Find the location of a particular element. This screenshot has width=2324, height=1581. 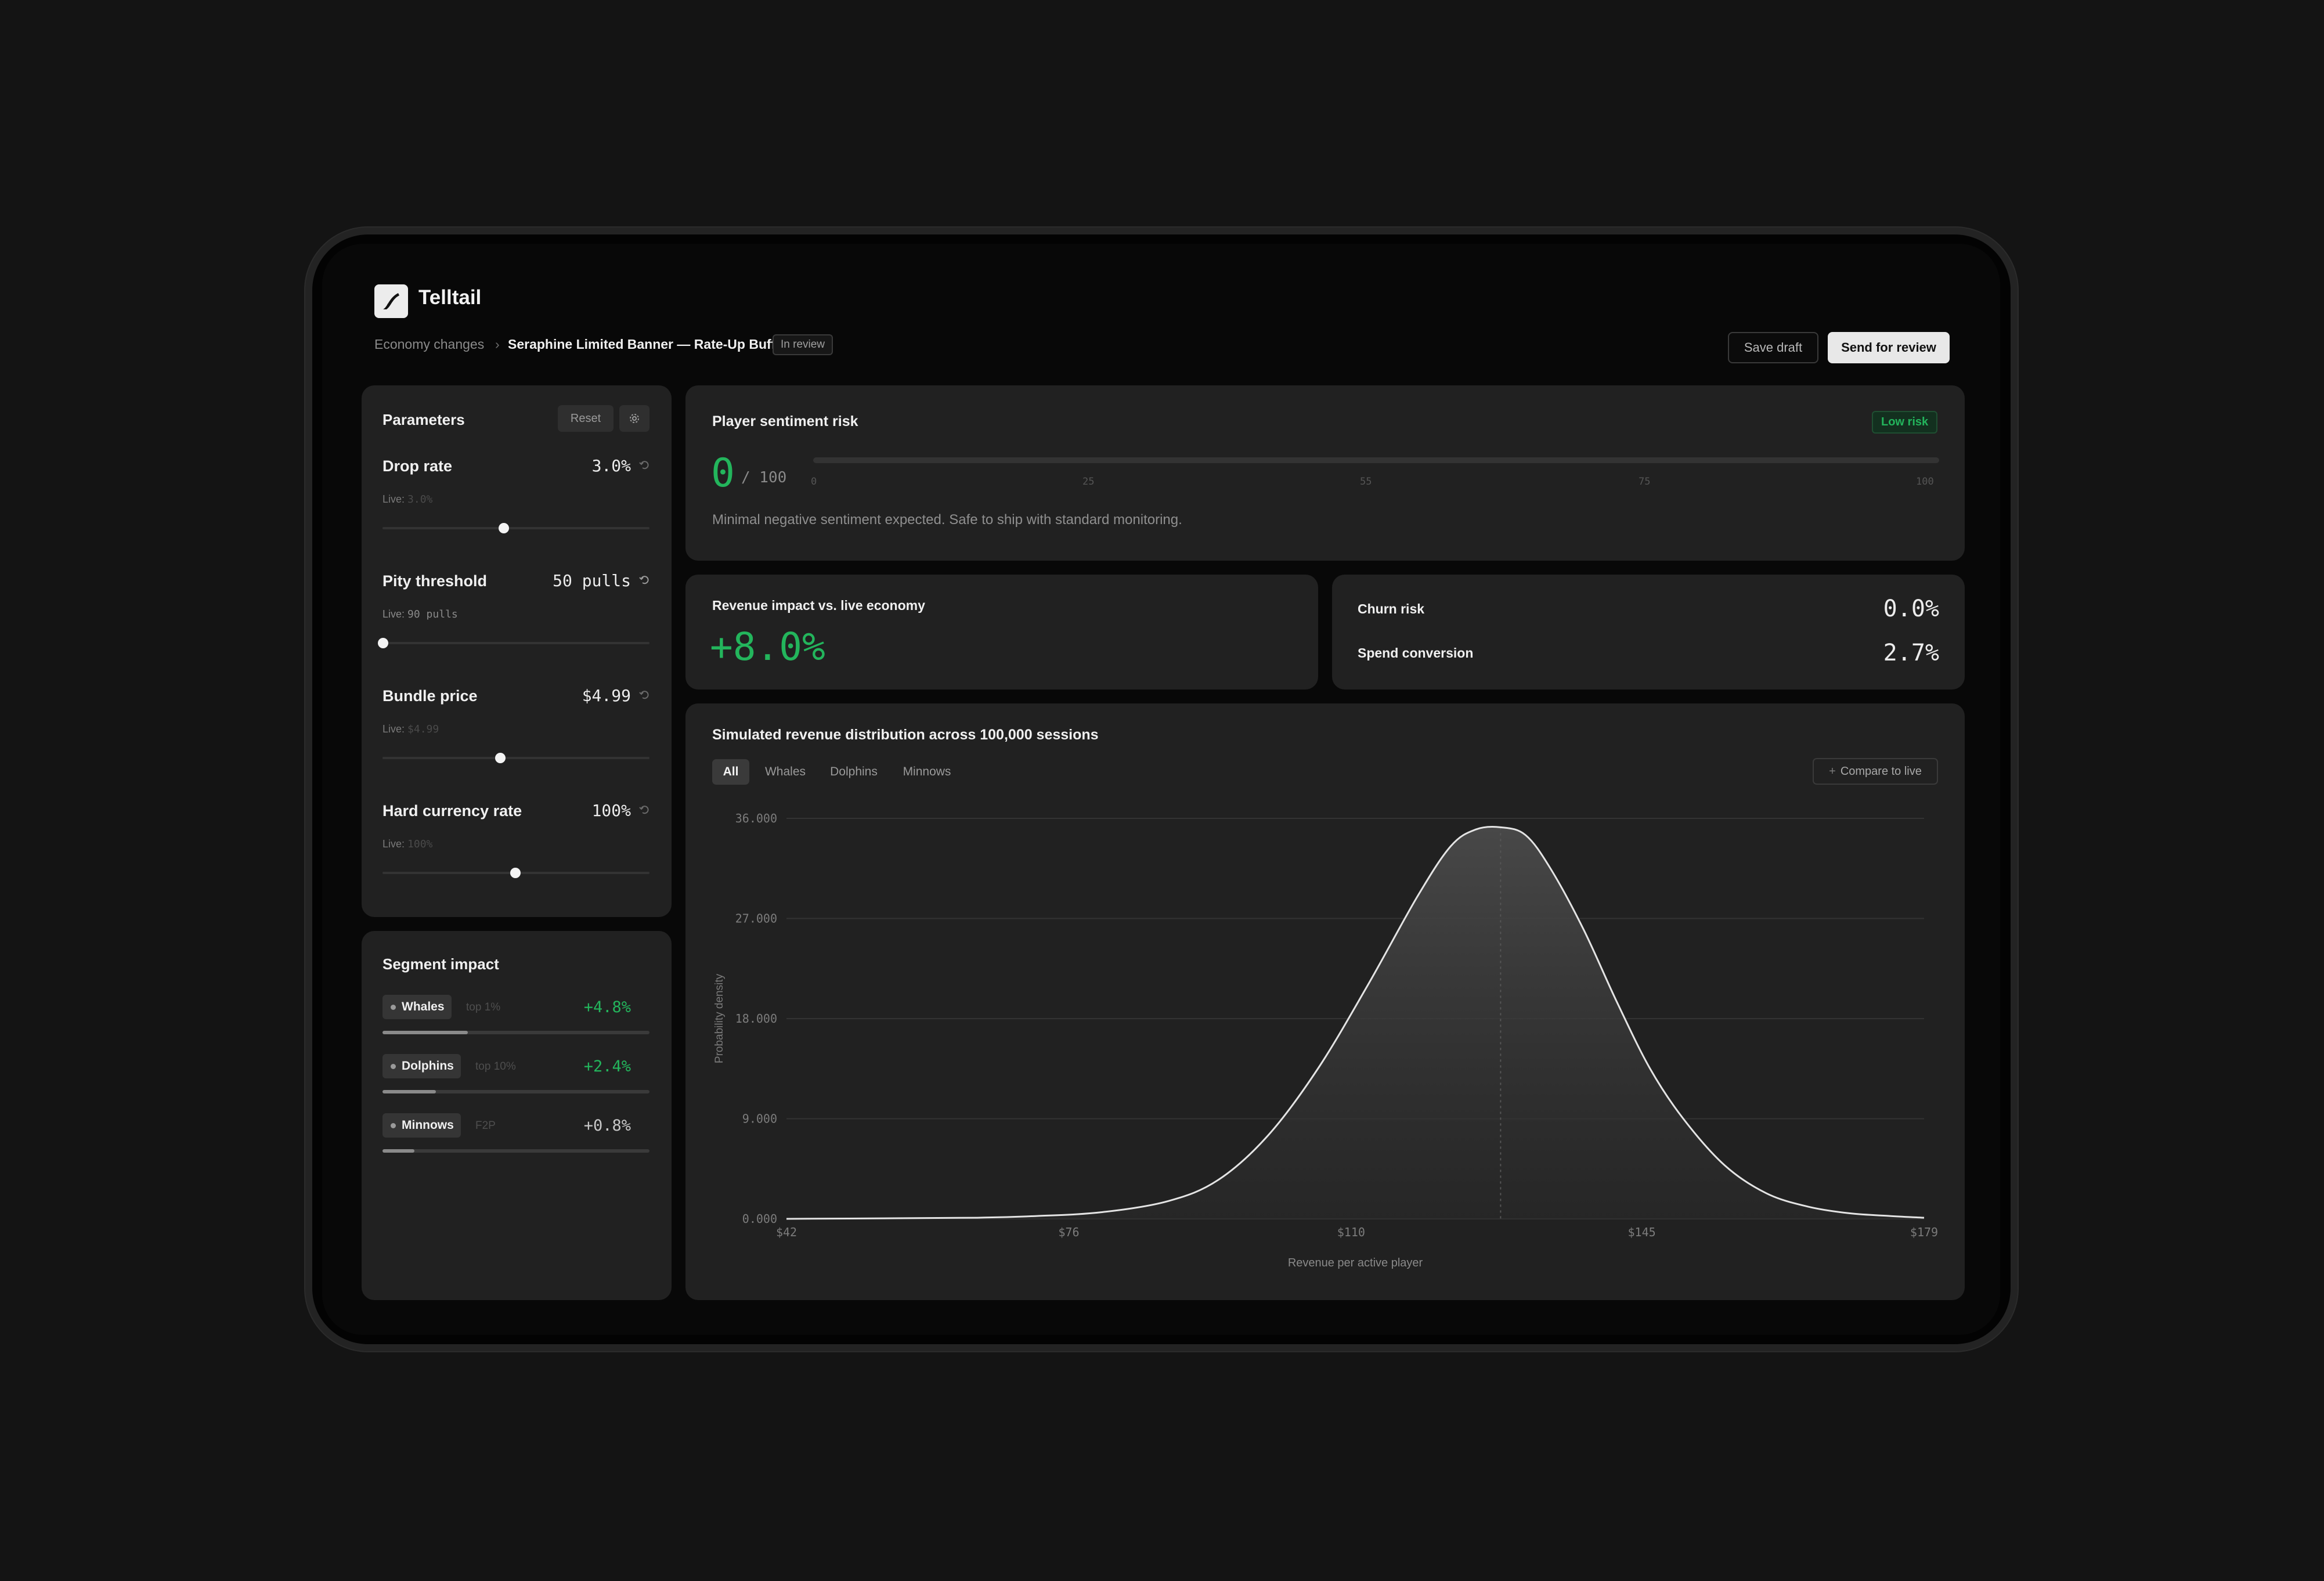

x-tick-label: $42 is located at coordinates (786, 1232).